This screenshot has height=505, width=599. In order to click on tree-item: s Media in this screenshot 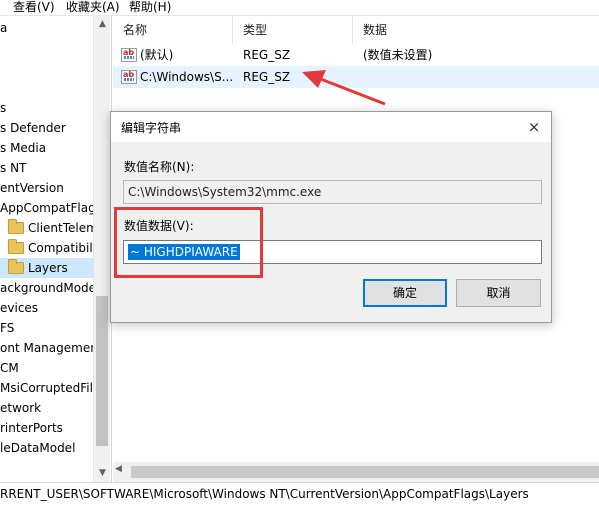, I will do `click(46, 148)`.